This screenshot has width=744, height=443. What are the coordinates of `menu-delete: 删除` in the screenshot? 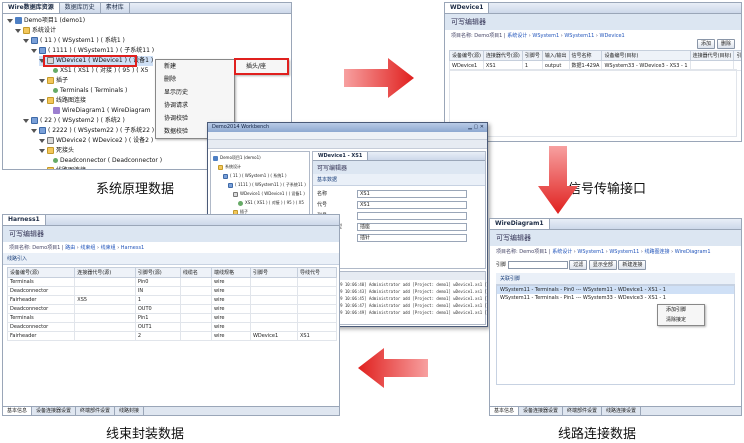 It's located at (195, 79).